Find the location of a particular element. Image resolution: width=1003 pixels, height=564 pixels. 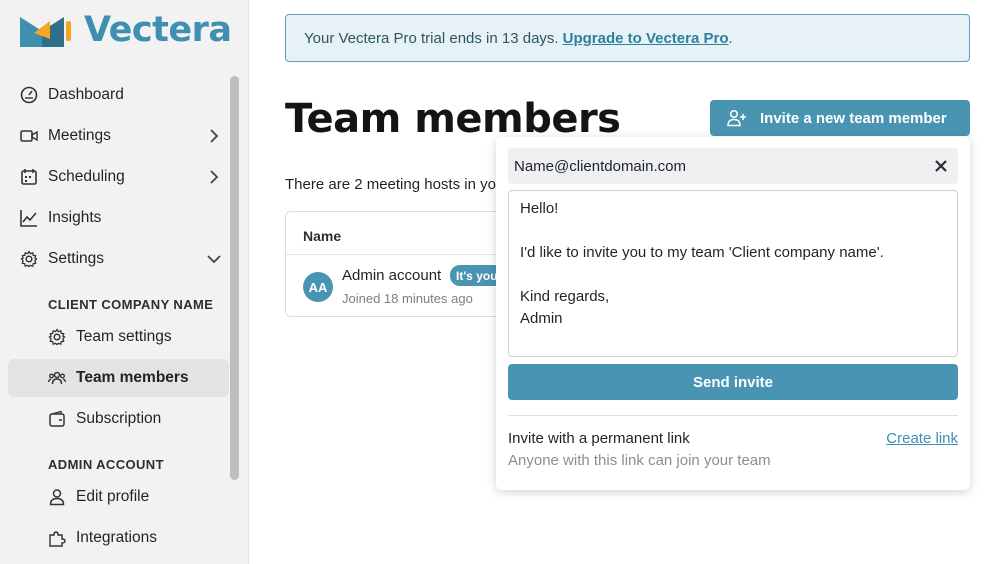

column-header-name: Name is located at coordinates (322, 236).